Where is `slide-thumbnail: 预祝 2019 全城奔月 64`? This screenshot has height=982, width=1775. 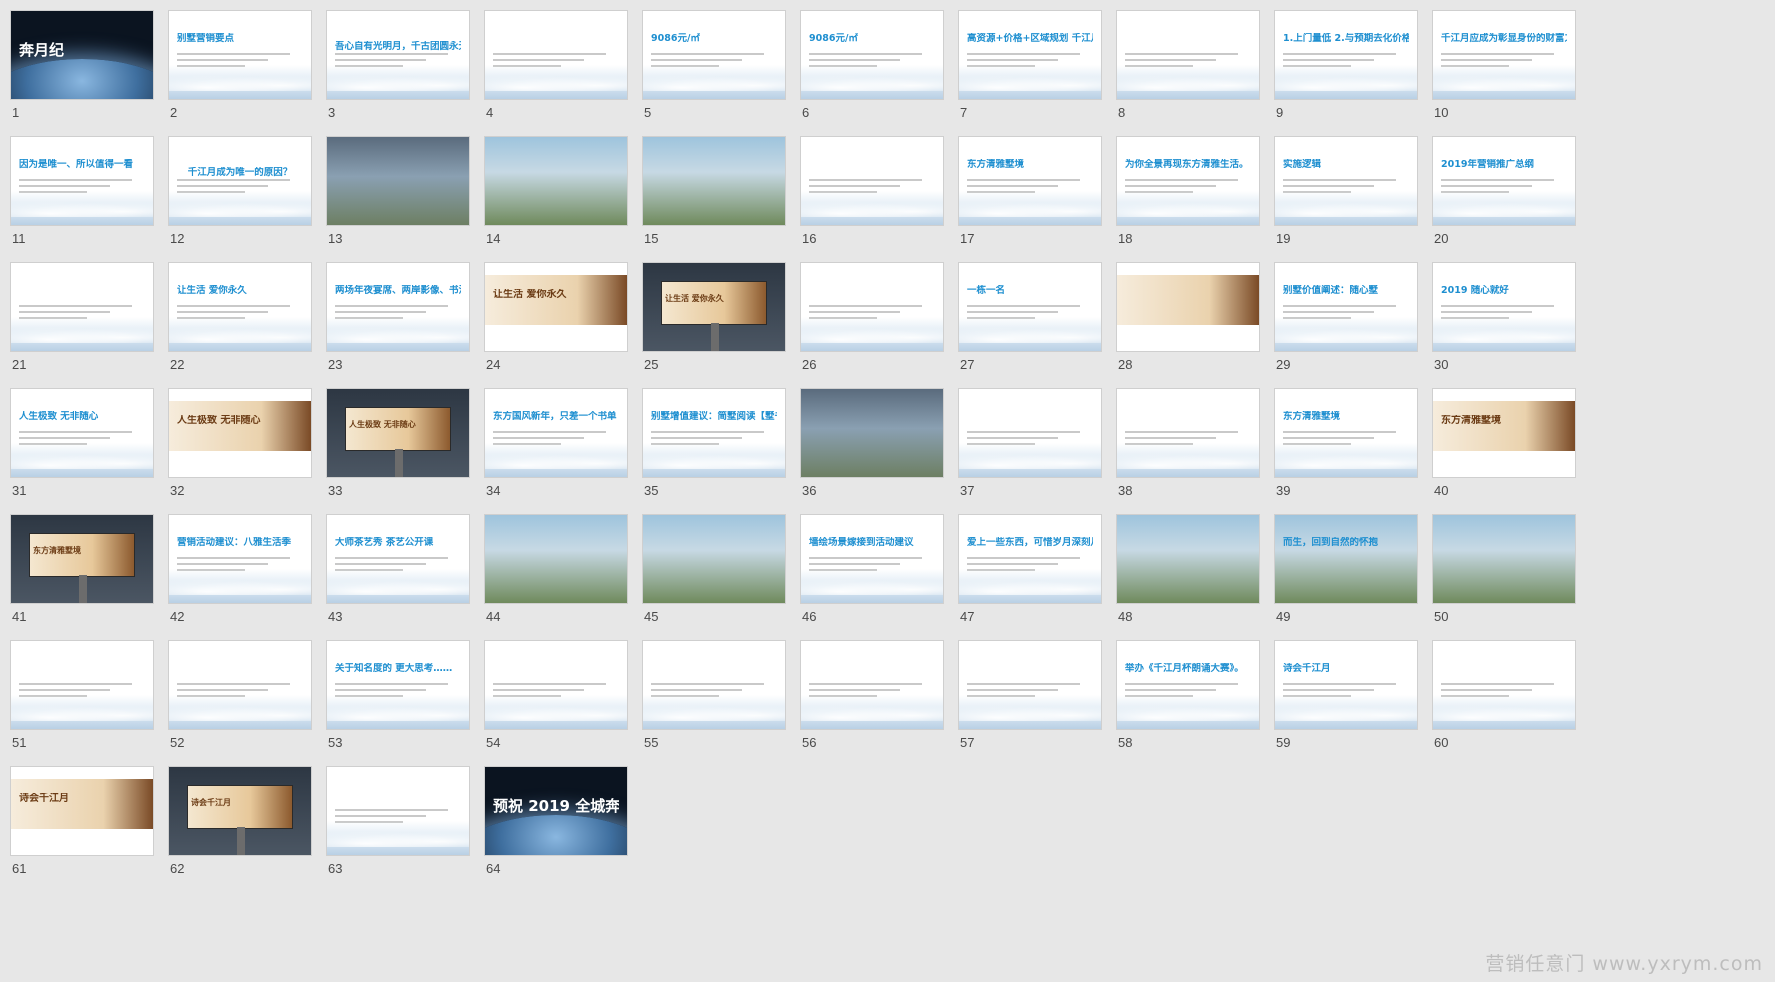
slide-thumbnail: 预祝 2019 全城奔月 64 is located at coordinates (557, 830).